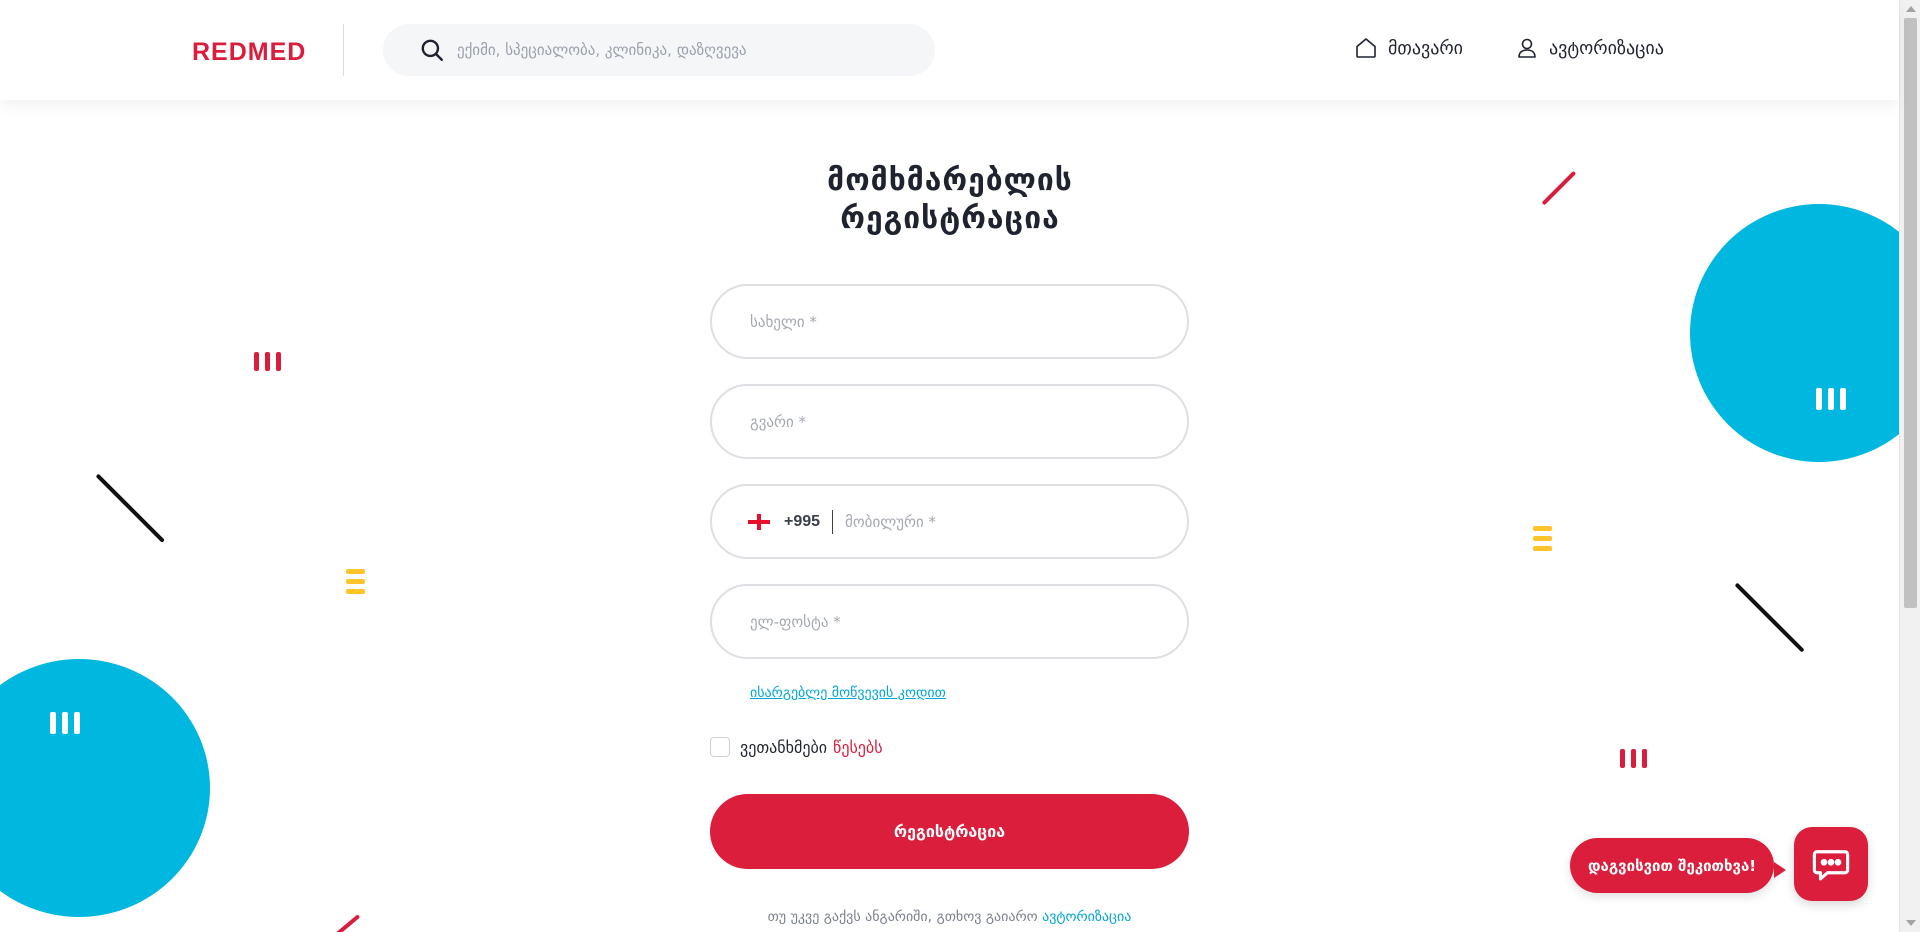 This screenshot has height=932, width=1920. What do you see at coordinates (1527, 48) in the screenshot?
I see `user-icon` at bounding box center [1527, 48].